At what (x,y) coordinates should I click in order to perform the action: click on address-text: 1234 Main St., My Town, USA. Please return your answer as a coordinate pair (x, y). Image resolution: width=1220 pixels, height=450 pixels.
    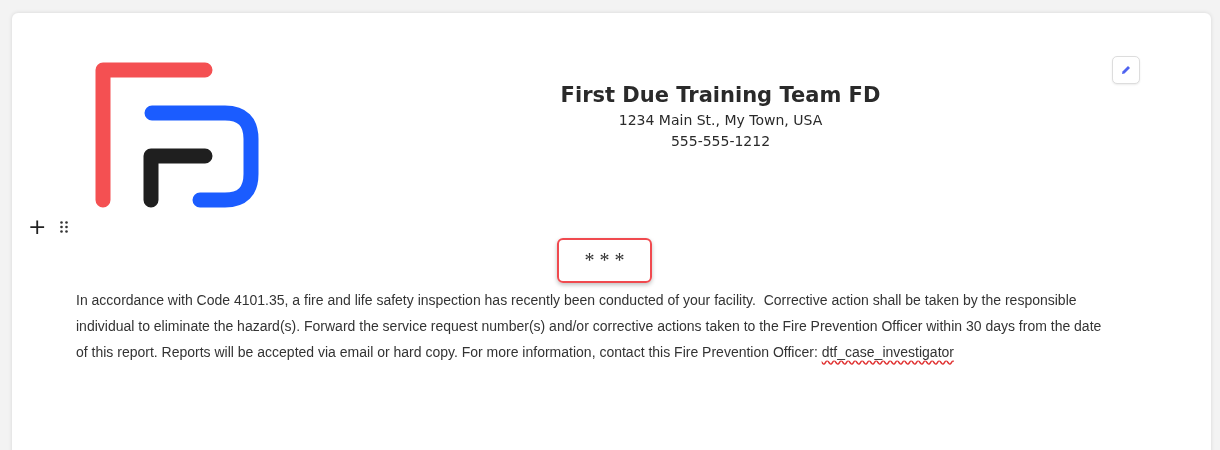
    Looking at the image, I should click on (720, 120).